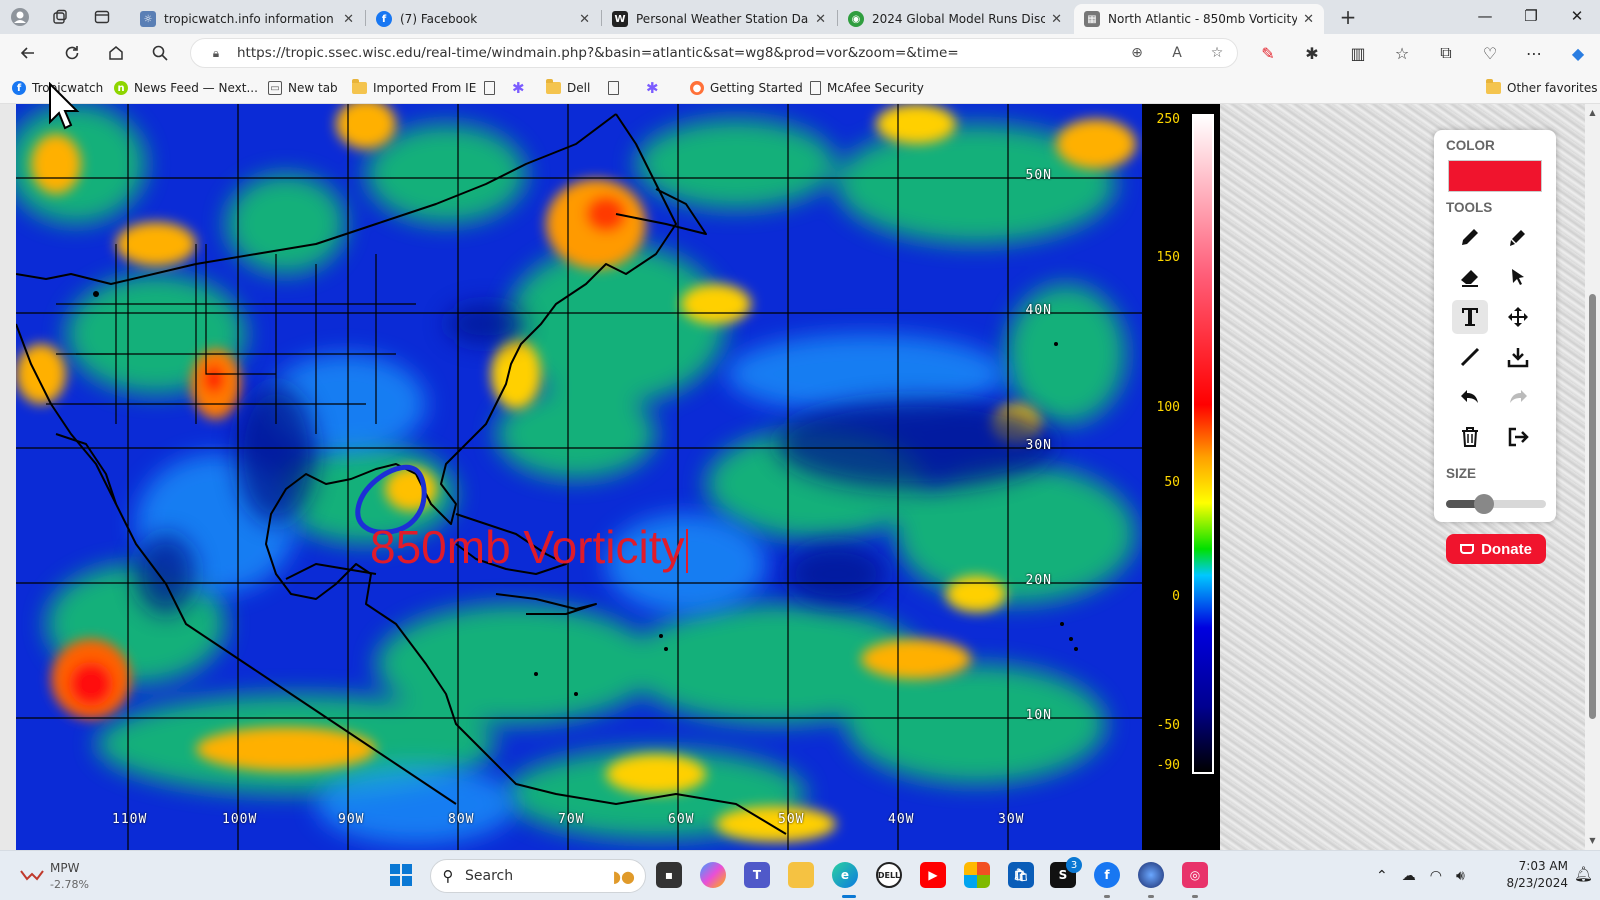  What do you see at coordinates (669, 875) in the screenshot?
I see `task-view-icon: ▪` at bounding box center [669, 875].